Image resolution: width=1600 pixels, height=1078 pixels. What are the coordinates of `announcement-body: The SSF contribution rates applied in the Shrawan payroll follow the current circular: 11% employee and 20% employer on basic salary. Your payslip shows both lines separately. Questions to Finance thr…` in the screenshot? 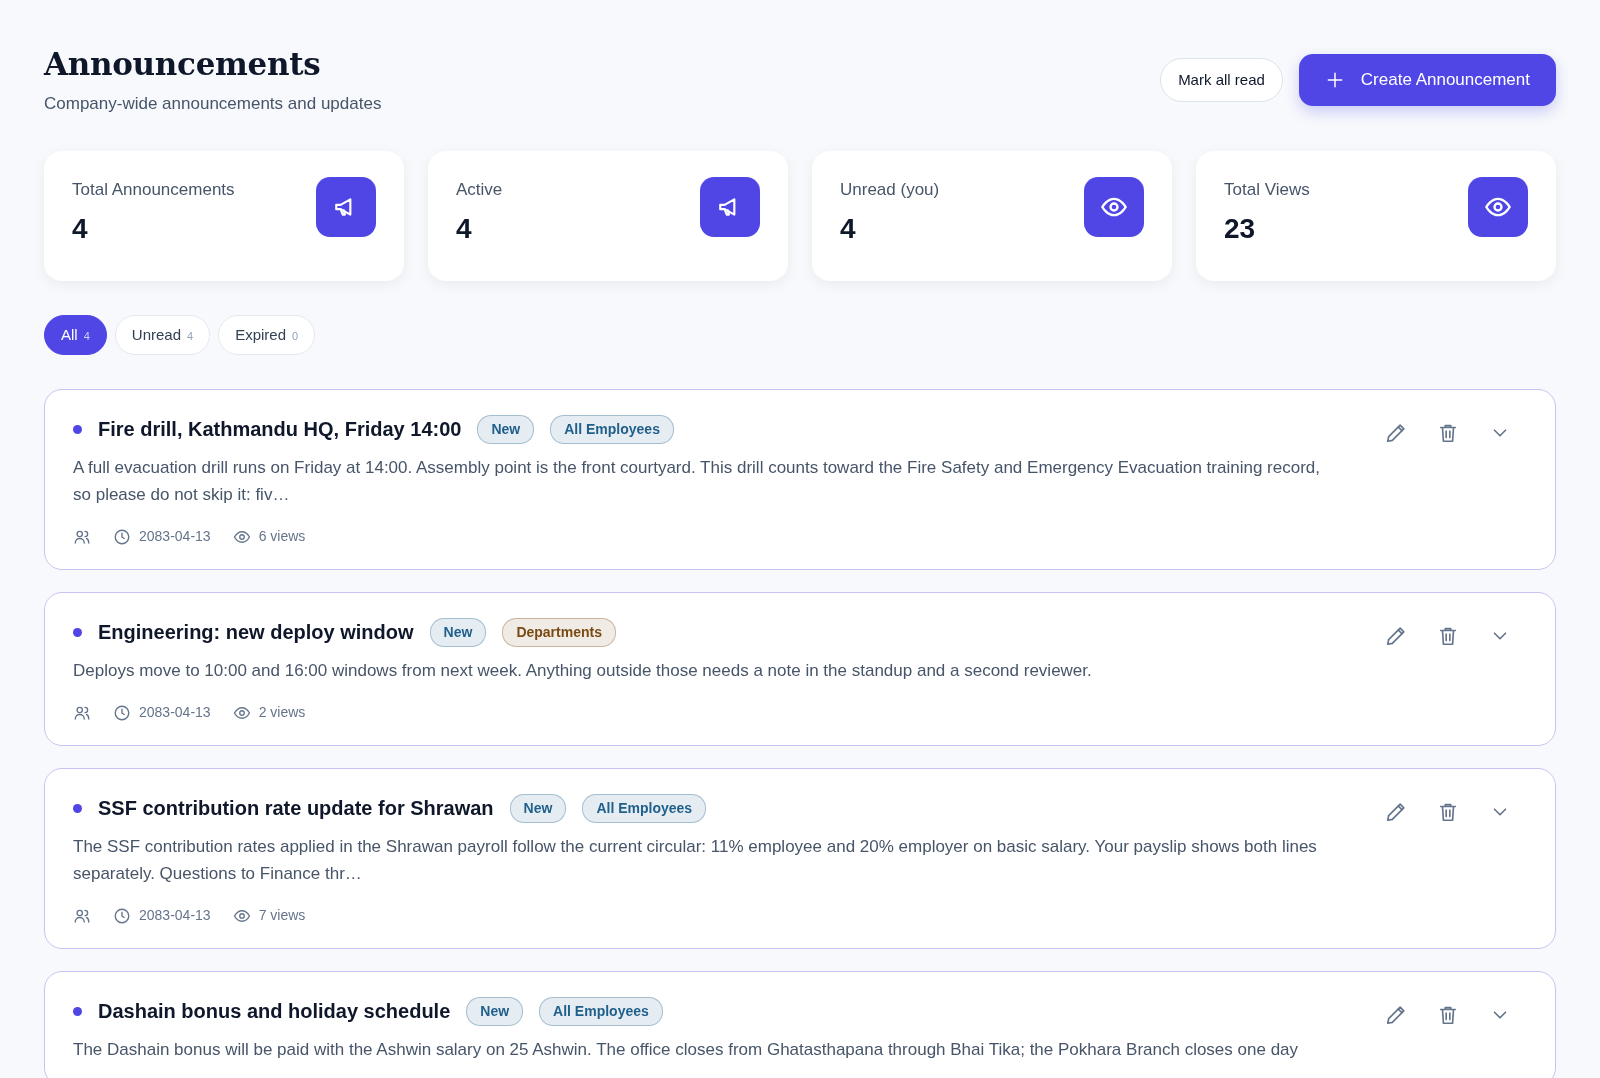 It's located at (695, 861).